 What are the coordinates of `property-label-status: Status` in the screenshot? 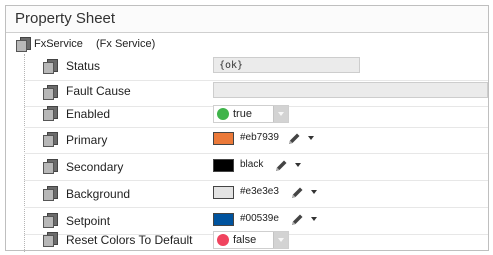 It's located at (83, 66).